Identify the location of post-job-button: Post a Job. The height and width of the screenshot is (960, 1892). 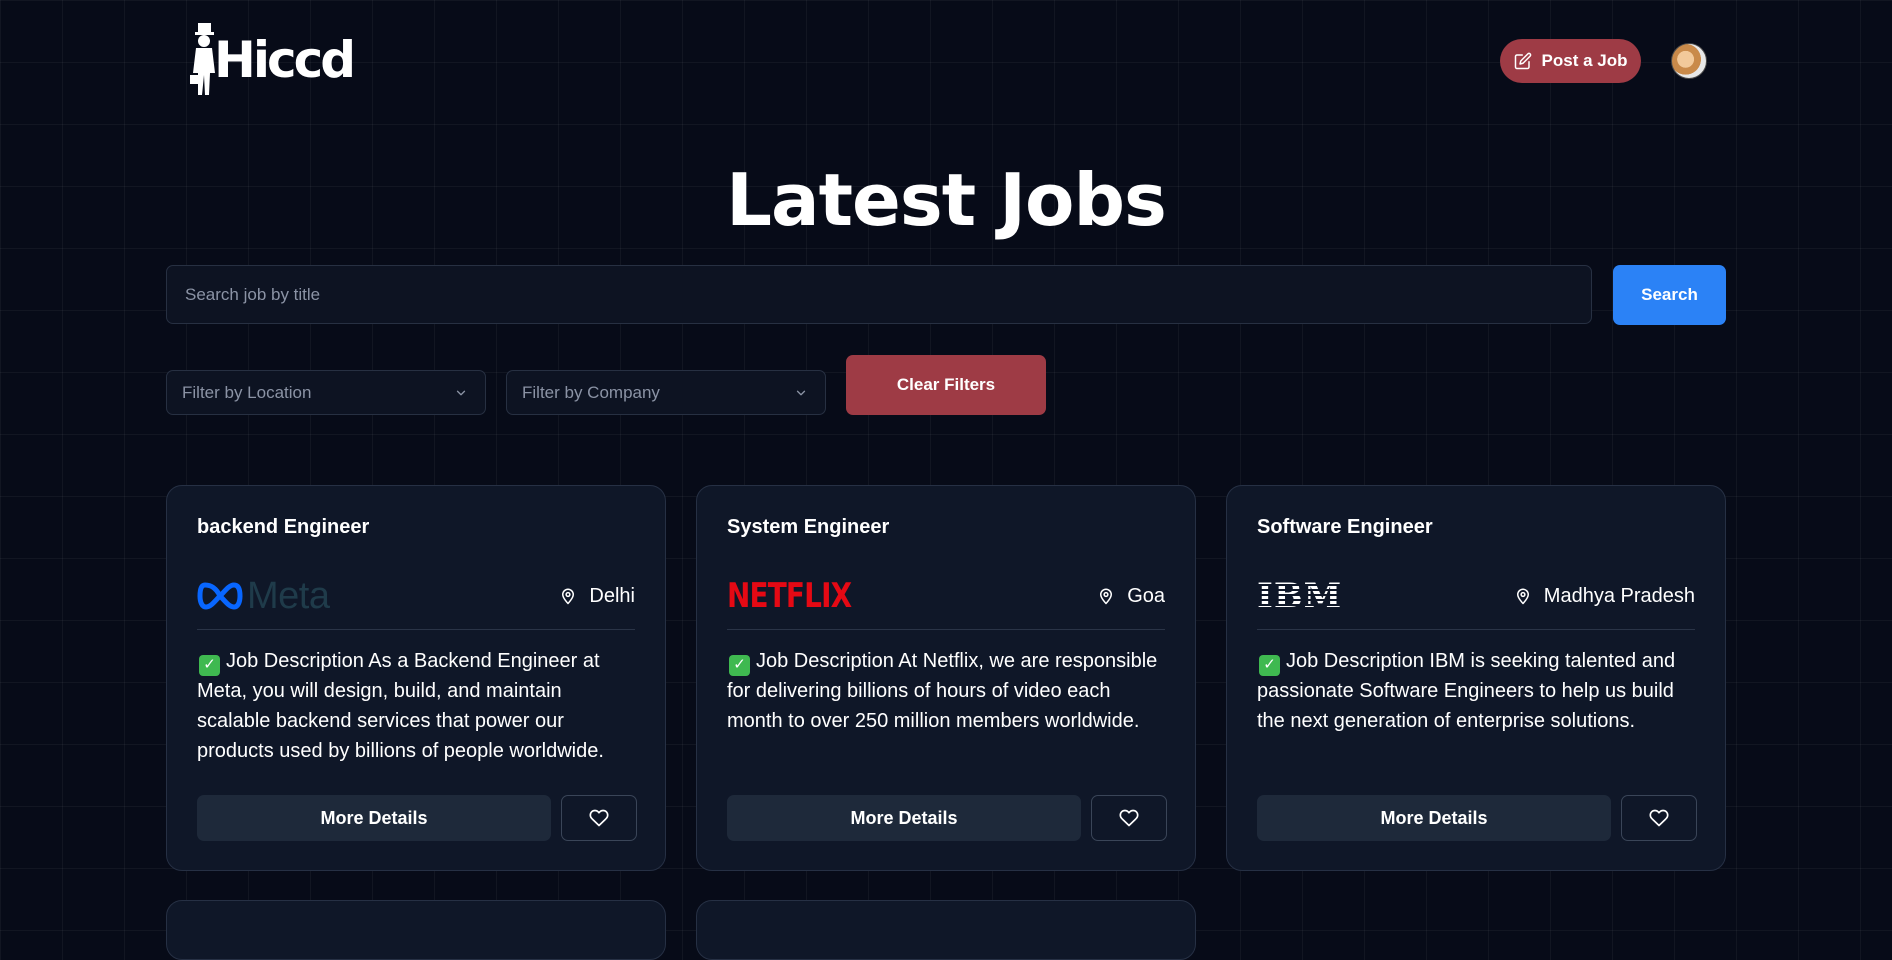
(1570, 61).